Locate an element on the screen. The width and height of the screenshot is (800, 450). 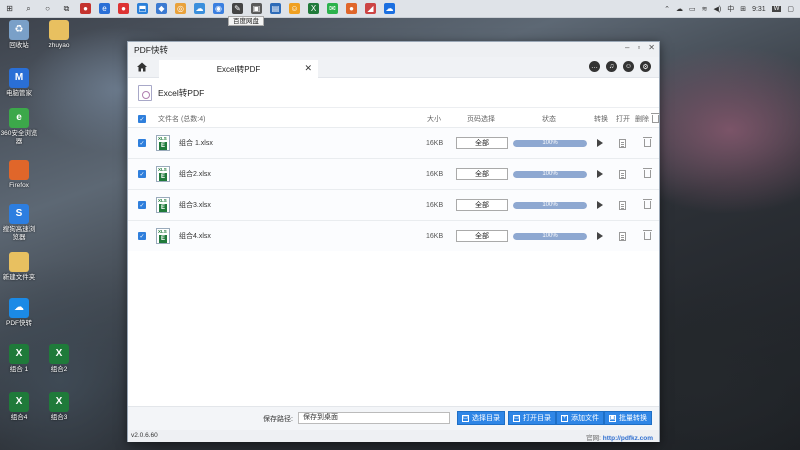
app-icon-5: ◆ is located at coordinates (161, 8).